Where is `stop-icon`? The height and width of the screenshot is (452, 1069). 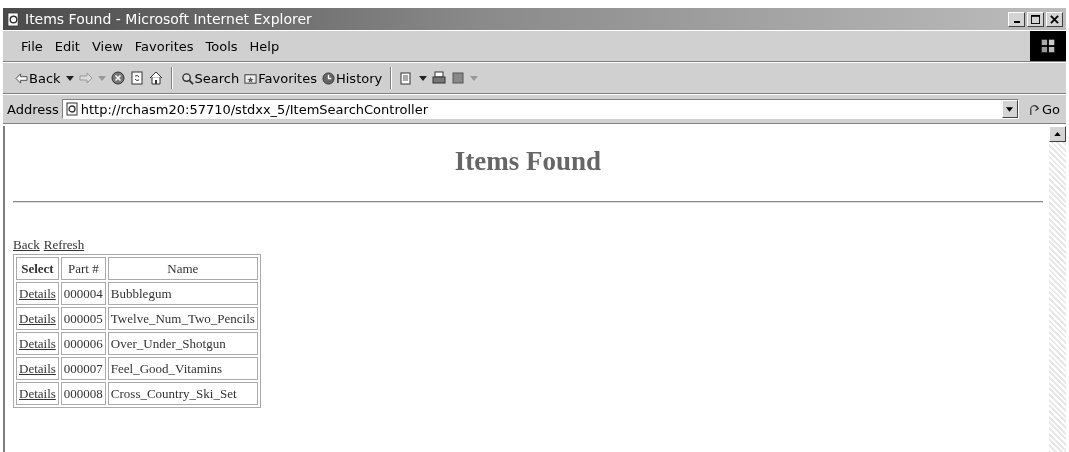
stop-icon is located at coordinates (117, 78).